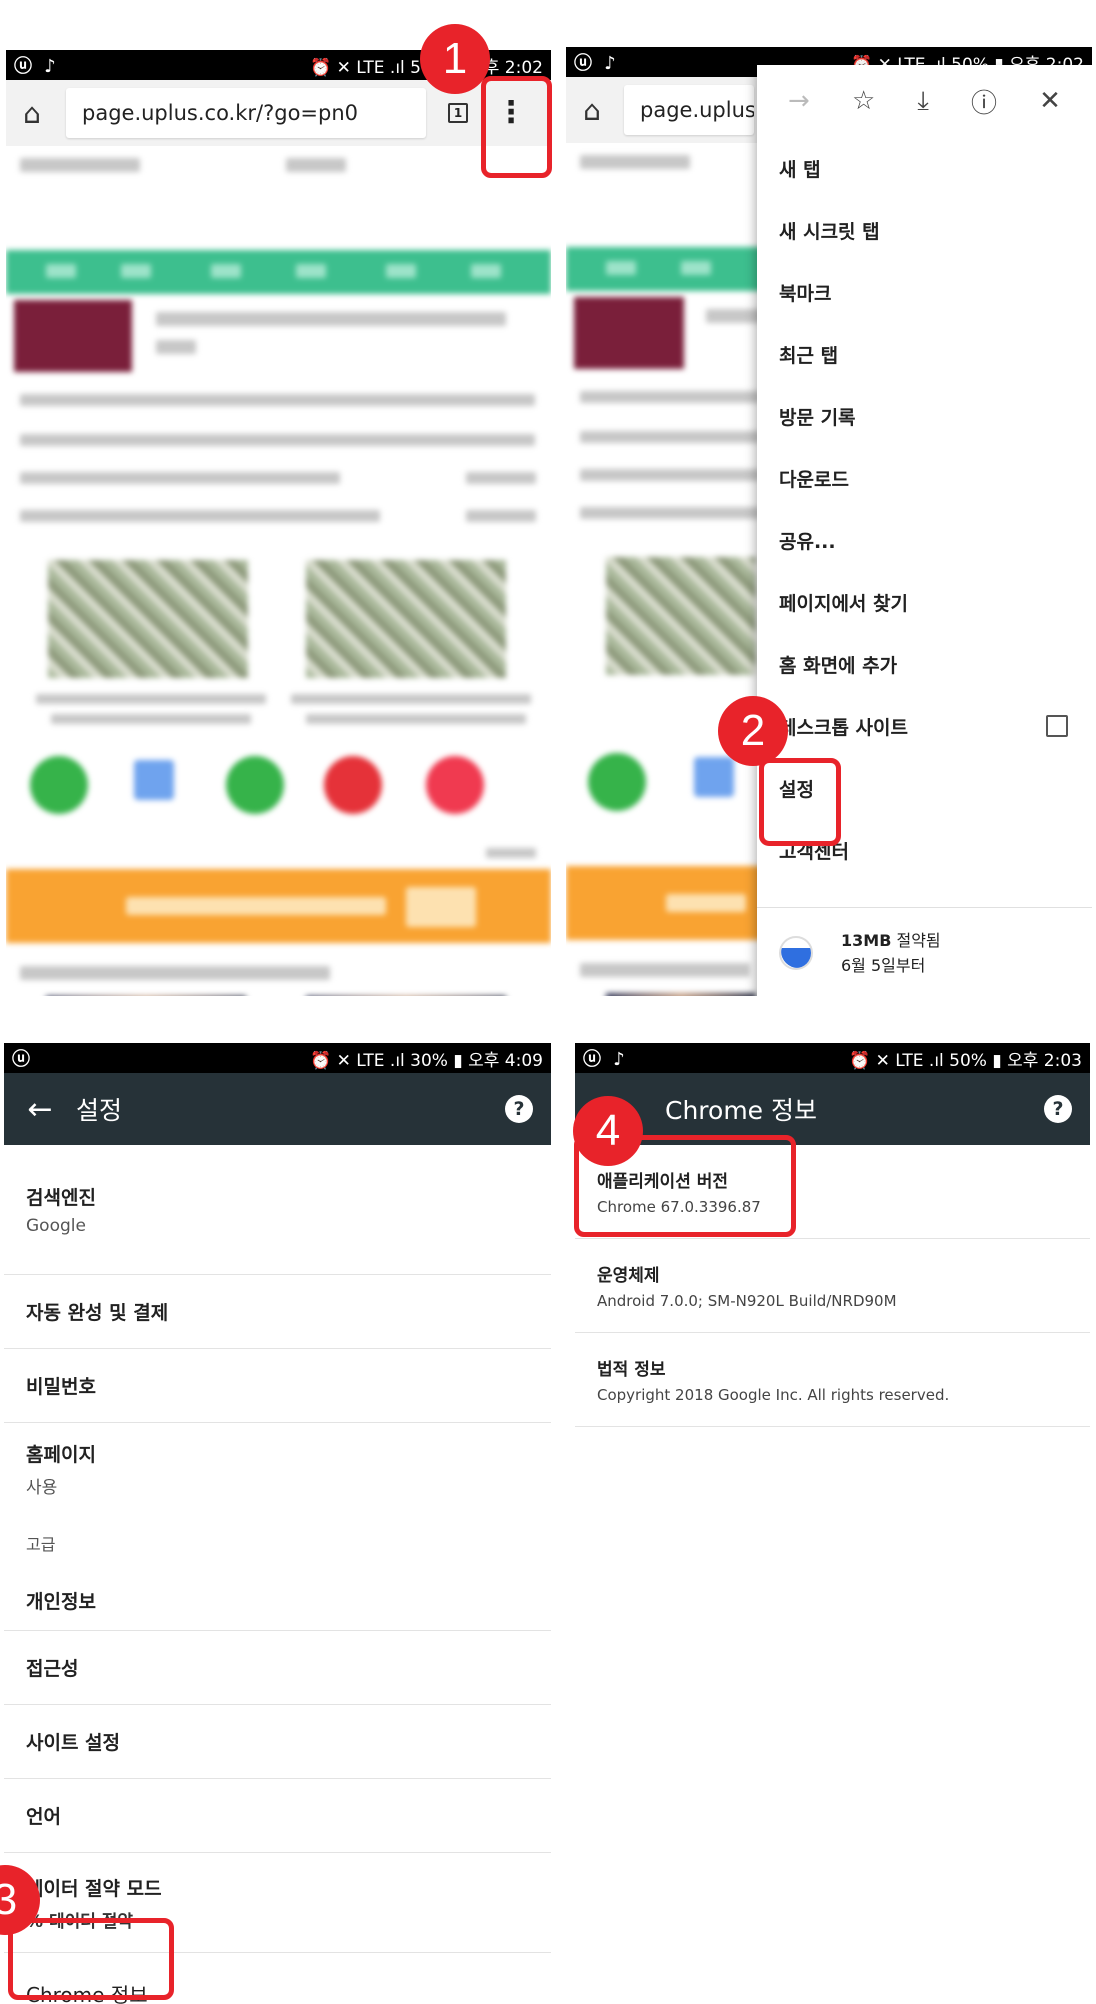 This screenshot has height=2004, width=1096. What do you see at coordinates (61, 1198) in the screenshot?
I see `settings-item-title: 검색엔진` at bounding box center [61, 1198].